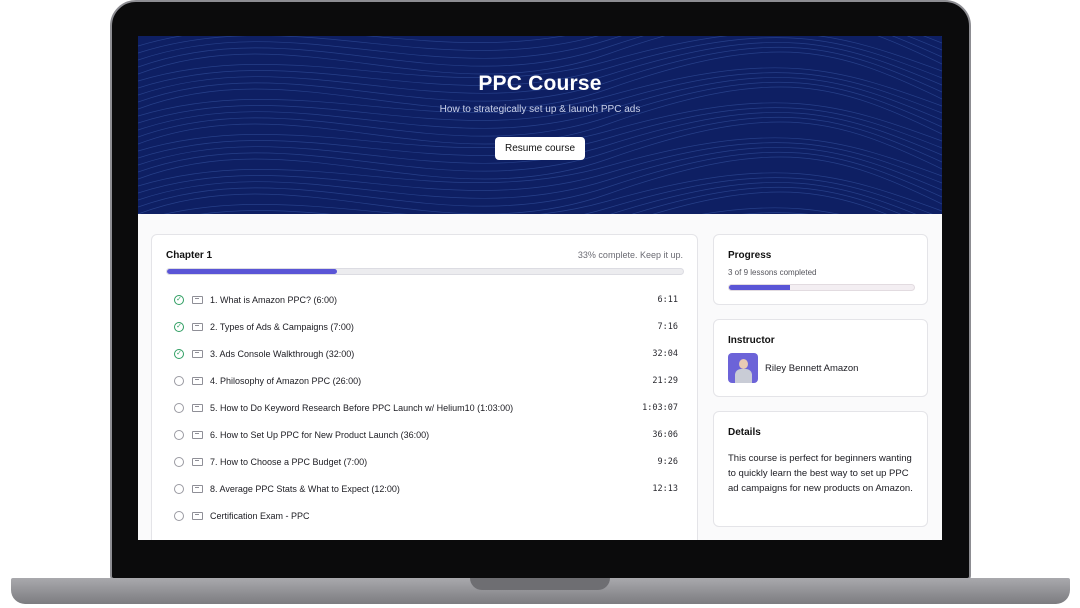 This screenshot has height=608, width=1080. I want to click on lesson-duration: 9:26, so click(667, 461).